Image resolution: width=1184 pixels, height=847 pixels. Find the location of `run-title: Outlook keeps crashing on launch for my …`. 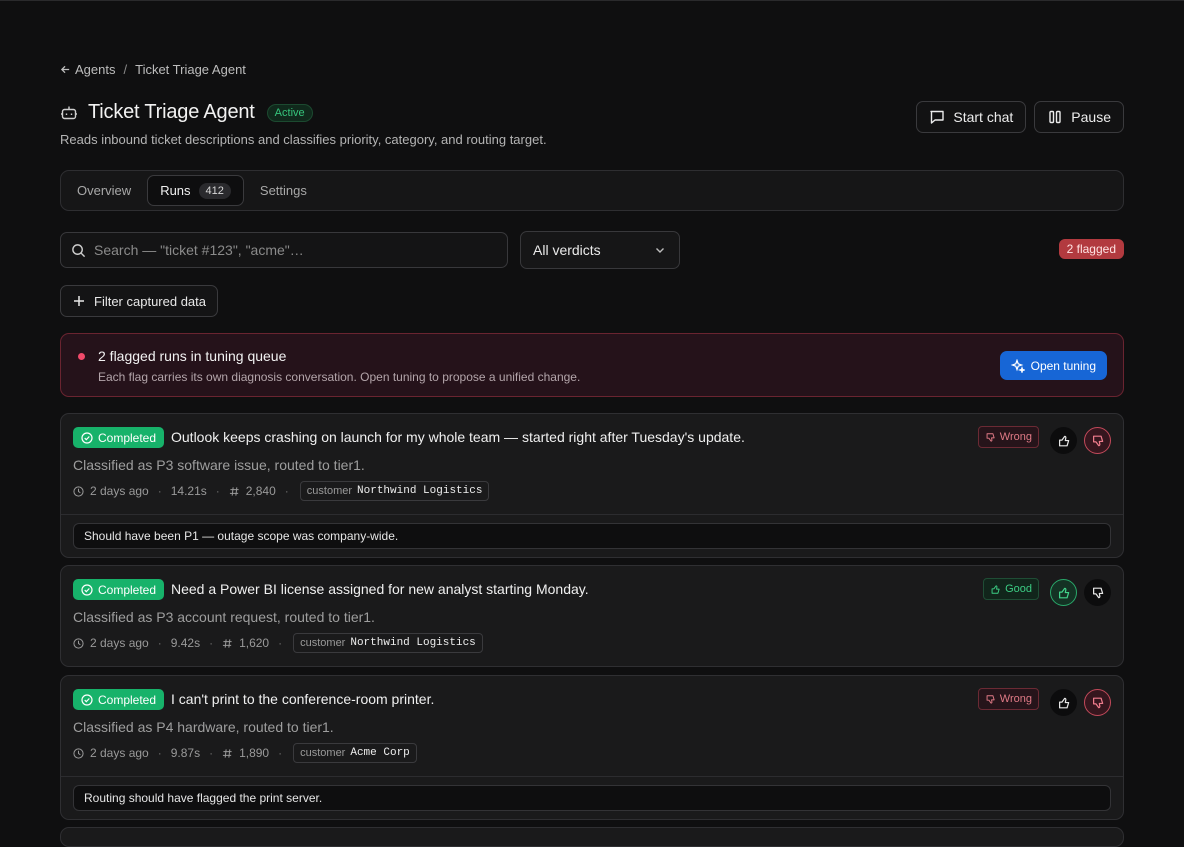

run-title: Outlook keeps crashing on launch for my … is located at coordinates (458, 437).